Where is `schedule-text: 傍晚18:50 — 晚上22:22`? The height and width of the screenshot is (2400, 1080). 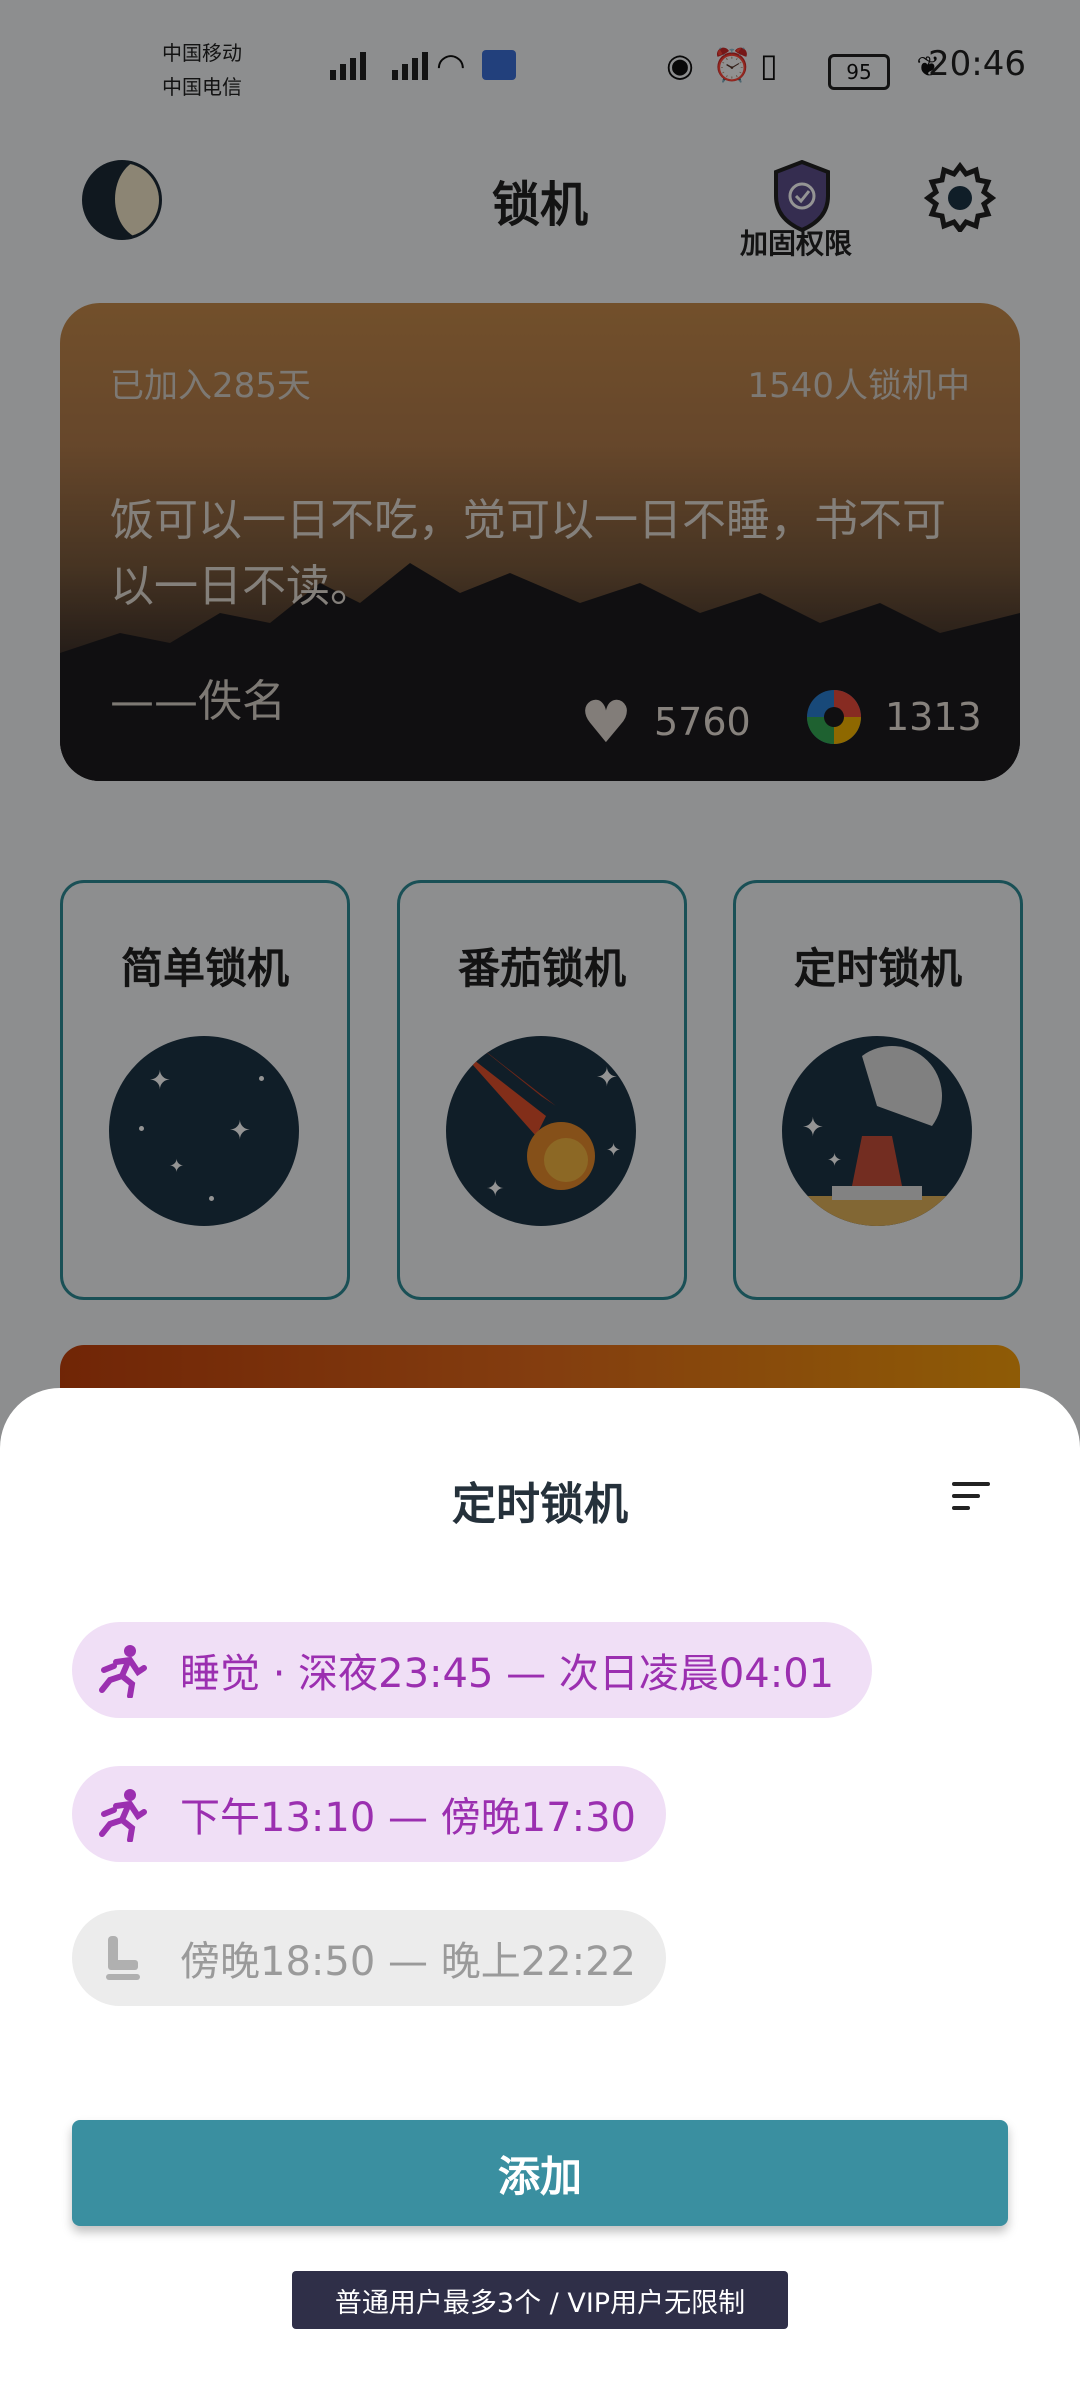 schedule-text: 傍晚18:50 — 晚上22:22 is located at coordinates (408, 1962).